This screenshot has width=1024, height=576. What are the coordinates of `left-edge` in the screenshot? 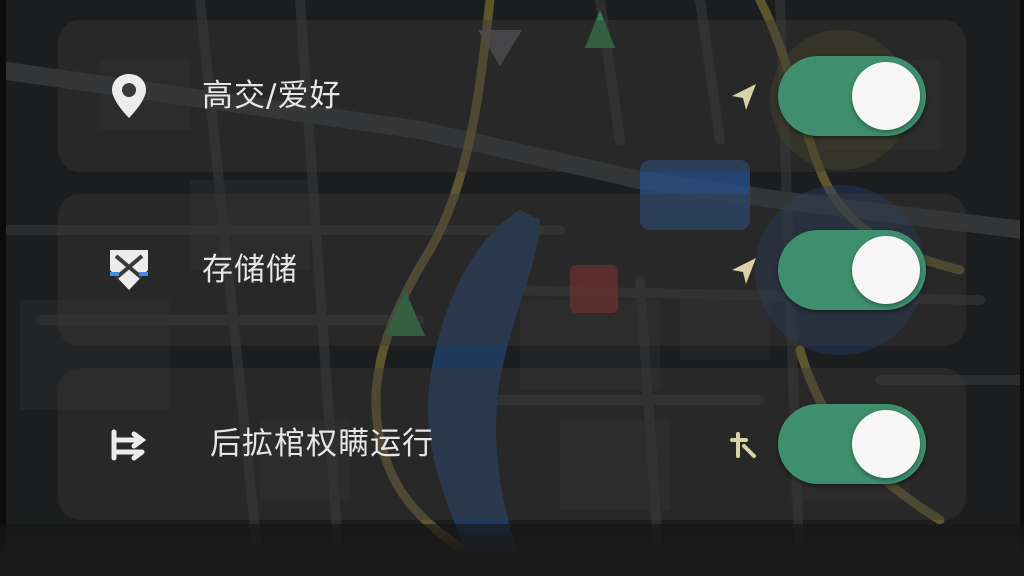 It's located at (3, 288).